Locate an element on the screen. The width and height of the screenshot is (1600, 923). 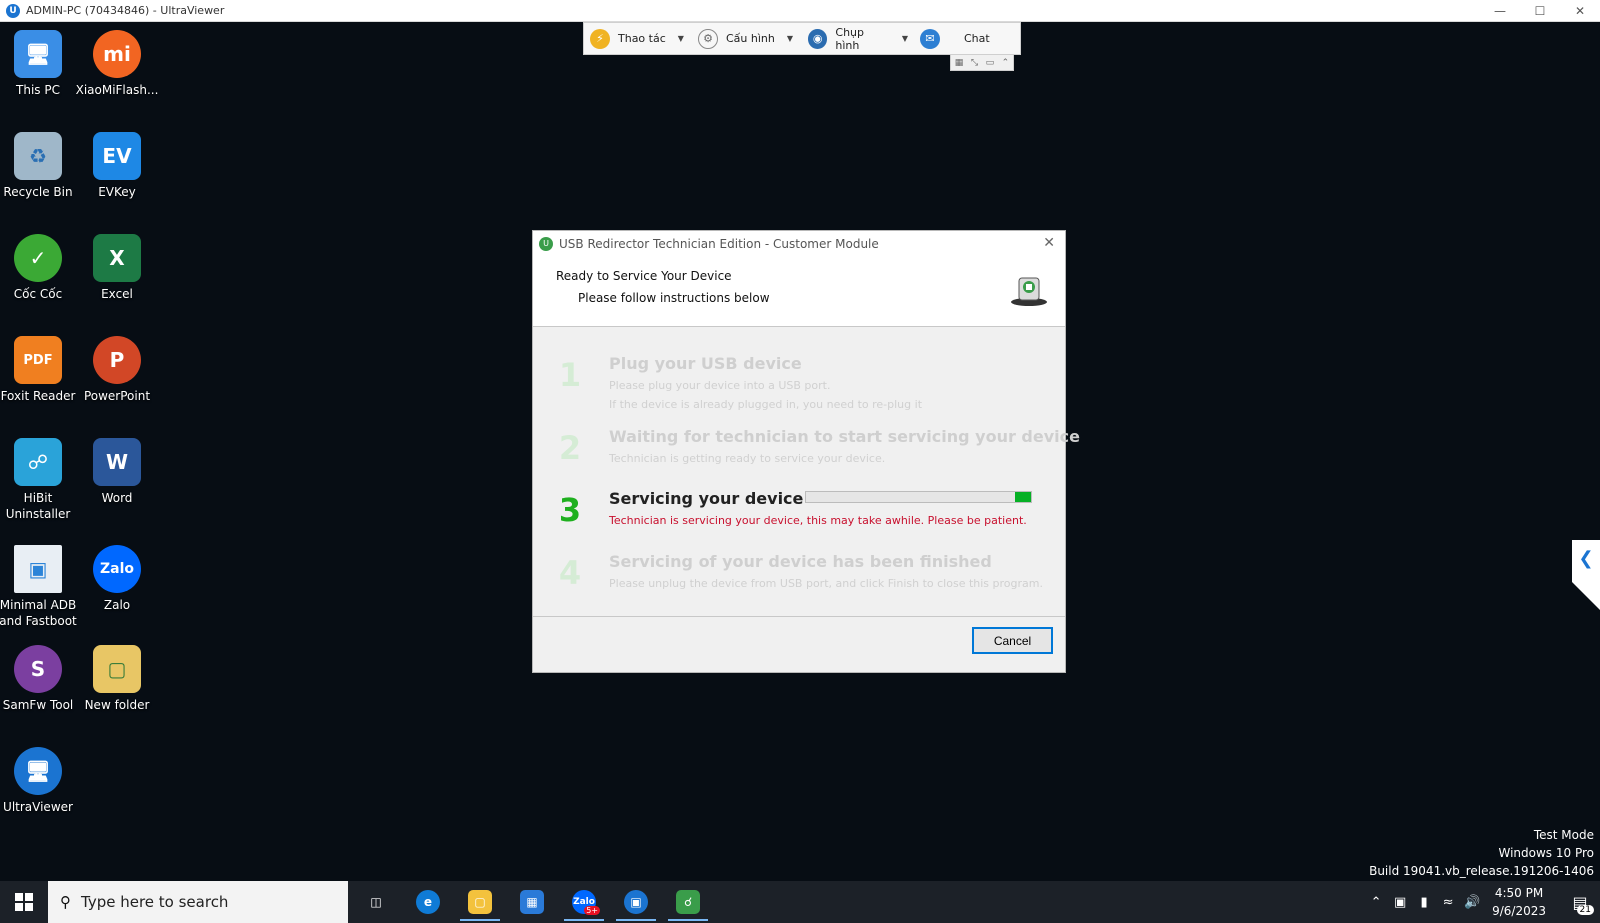
clock-date: 9/6/2023 is located at coordinates (1519, 911).